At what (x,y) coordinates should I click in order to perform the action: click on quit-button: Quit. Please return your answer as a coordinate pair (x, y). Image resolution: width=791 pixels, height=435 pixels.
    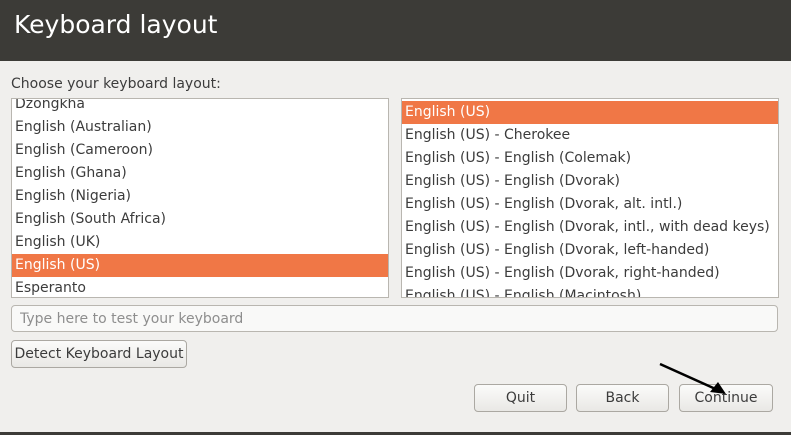
    Looking at the image, I should click on (520, 398).